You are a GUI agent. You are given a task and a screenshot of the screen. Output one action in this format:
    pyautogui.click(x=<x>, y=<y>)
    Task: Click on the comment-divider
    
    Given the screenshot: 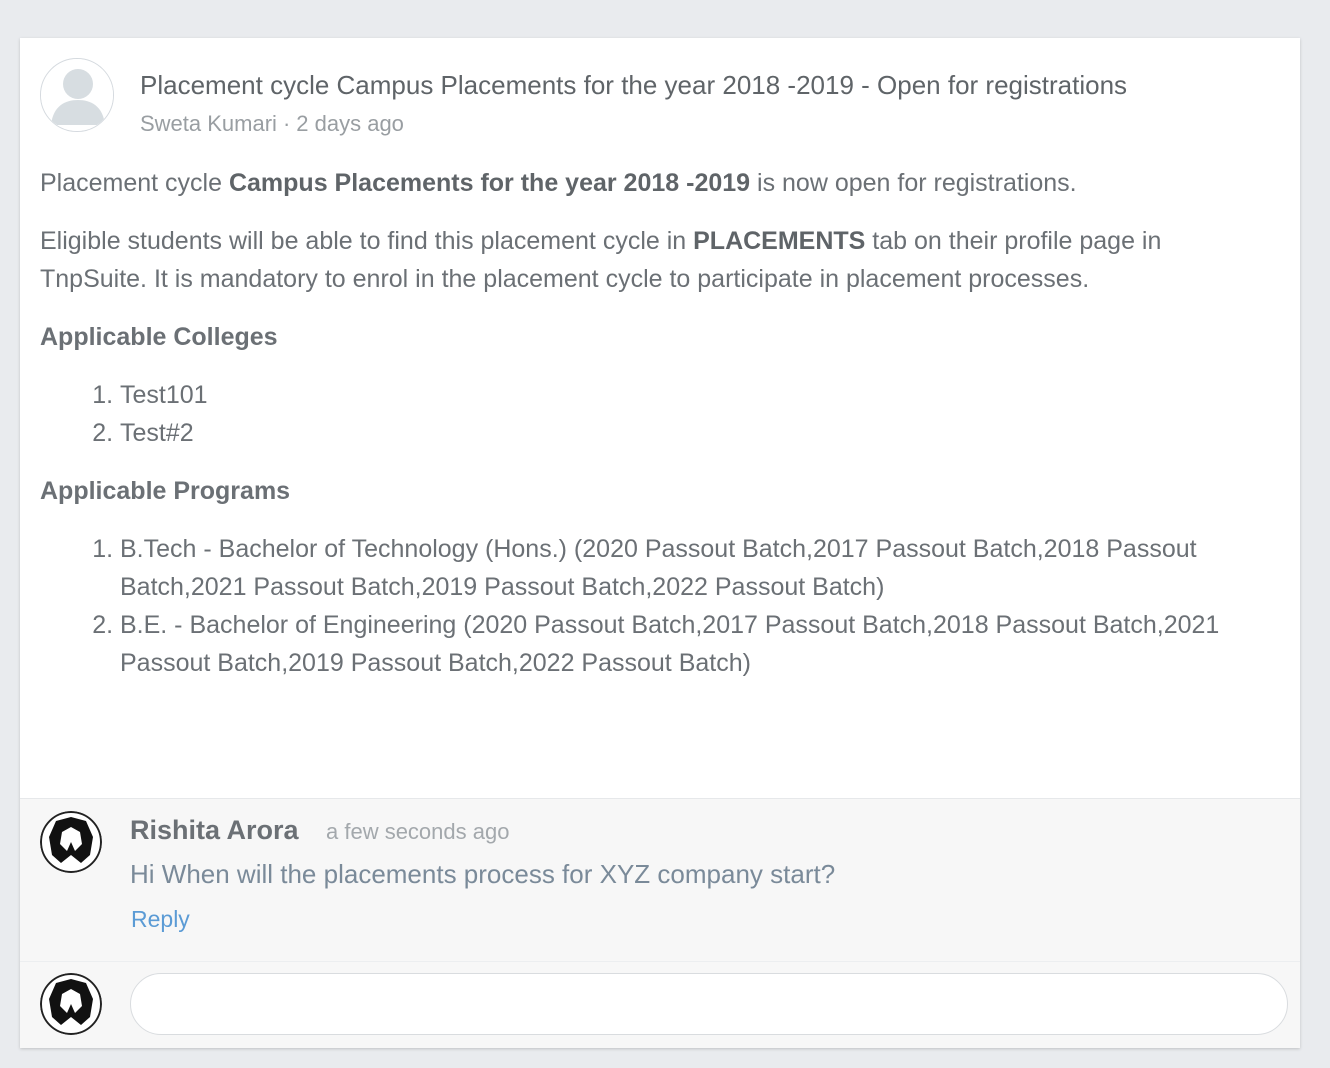 What is the action you would take?
    pyautogui.click(x=660, y=961)
    